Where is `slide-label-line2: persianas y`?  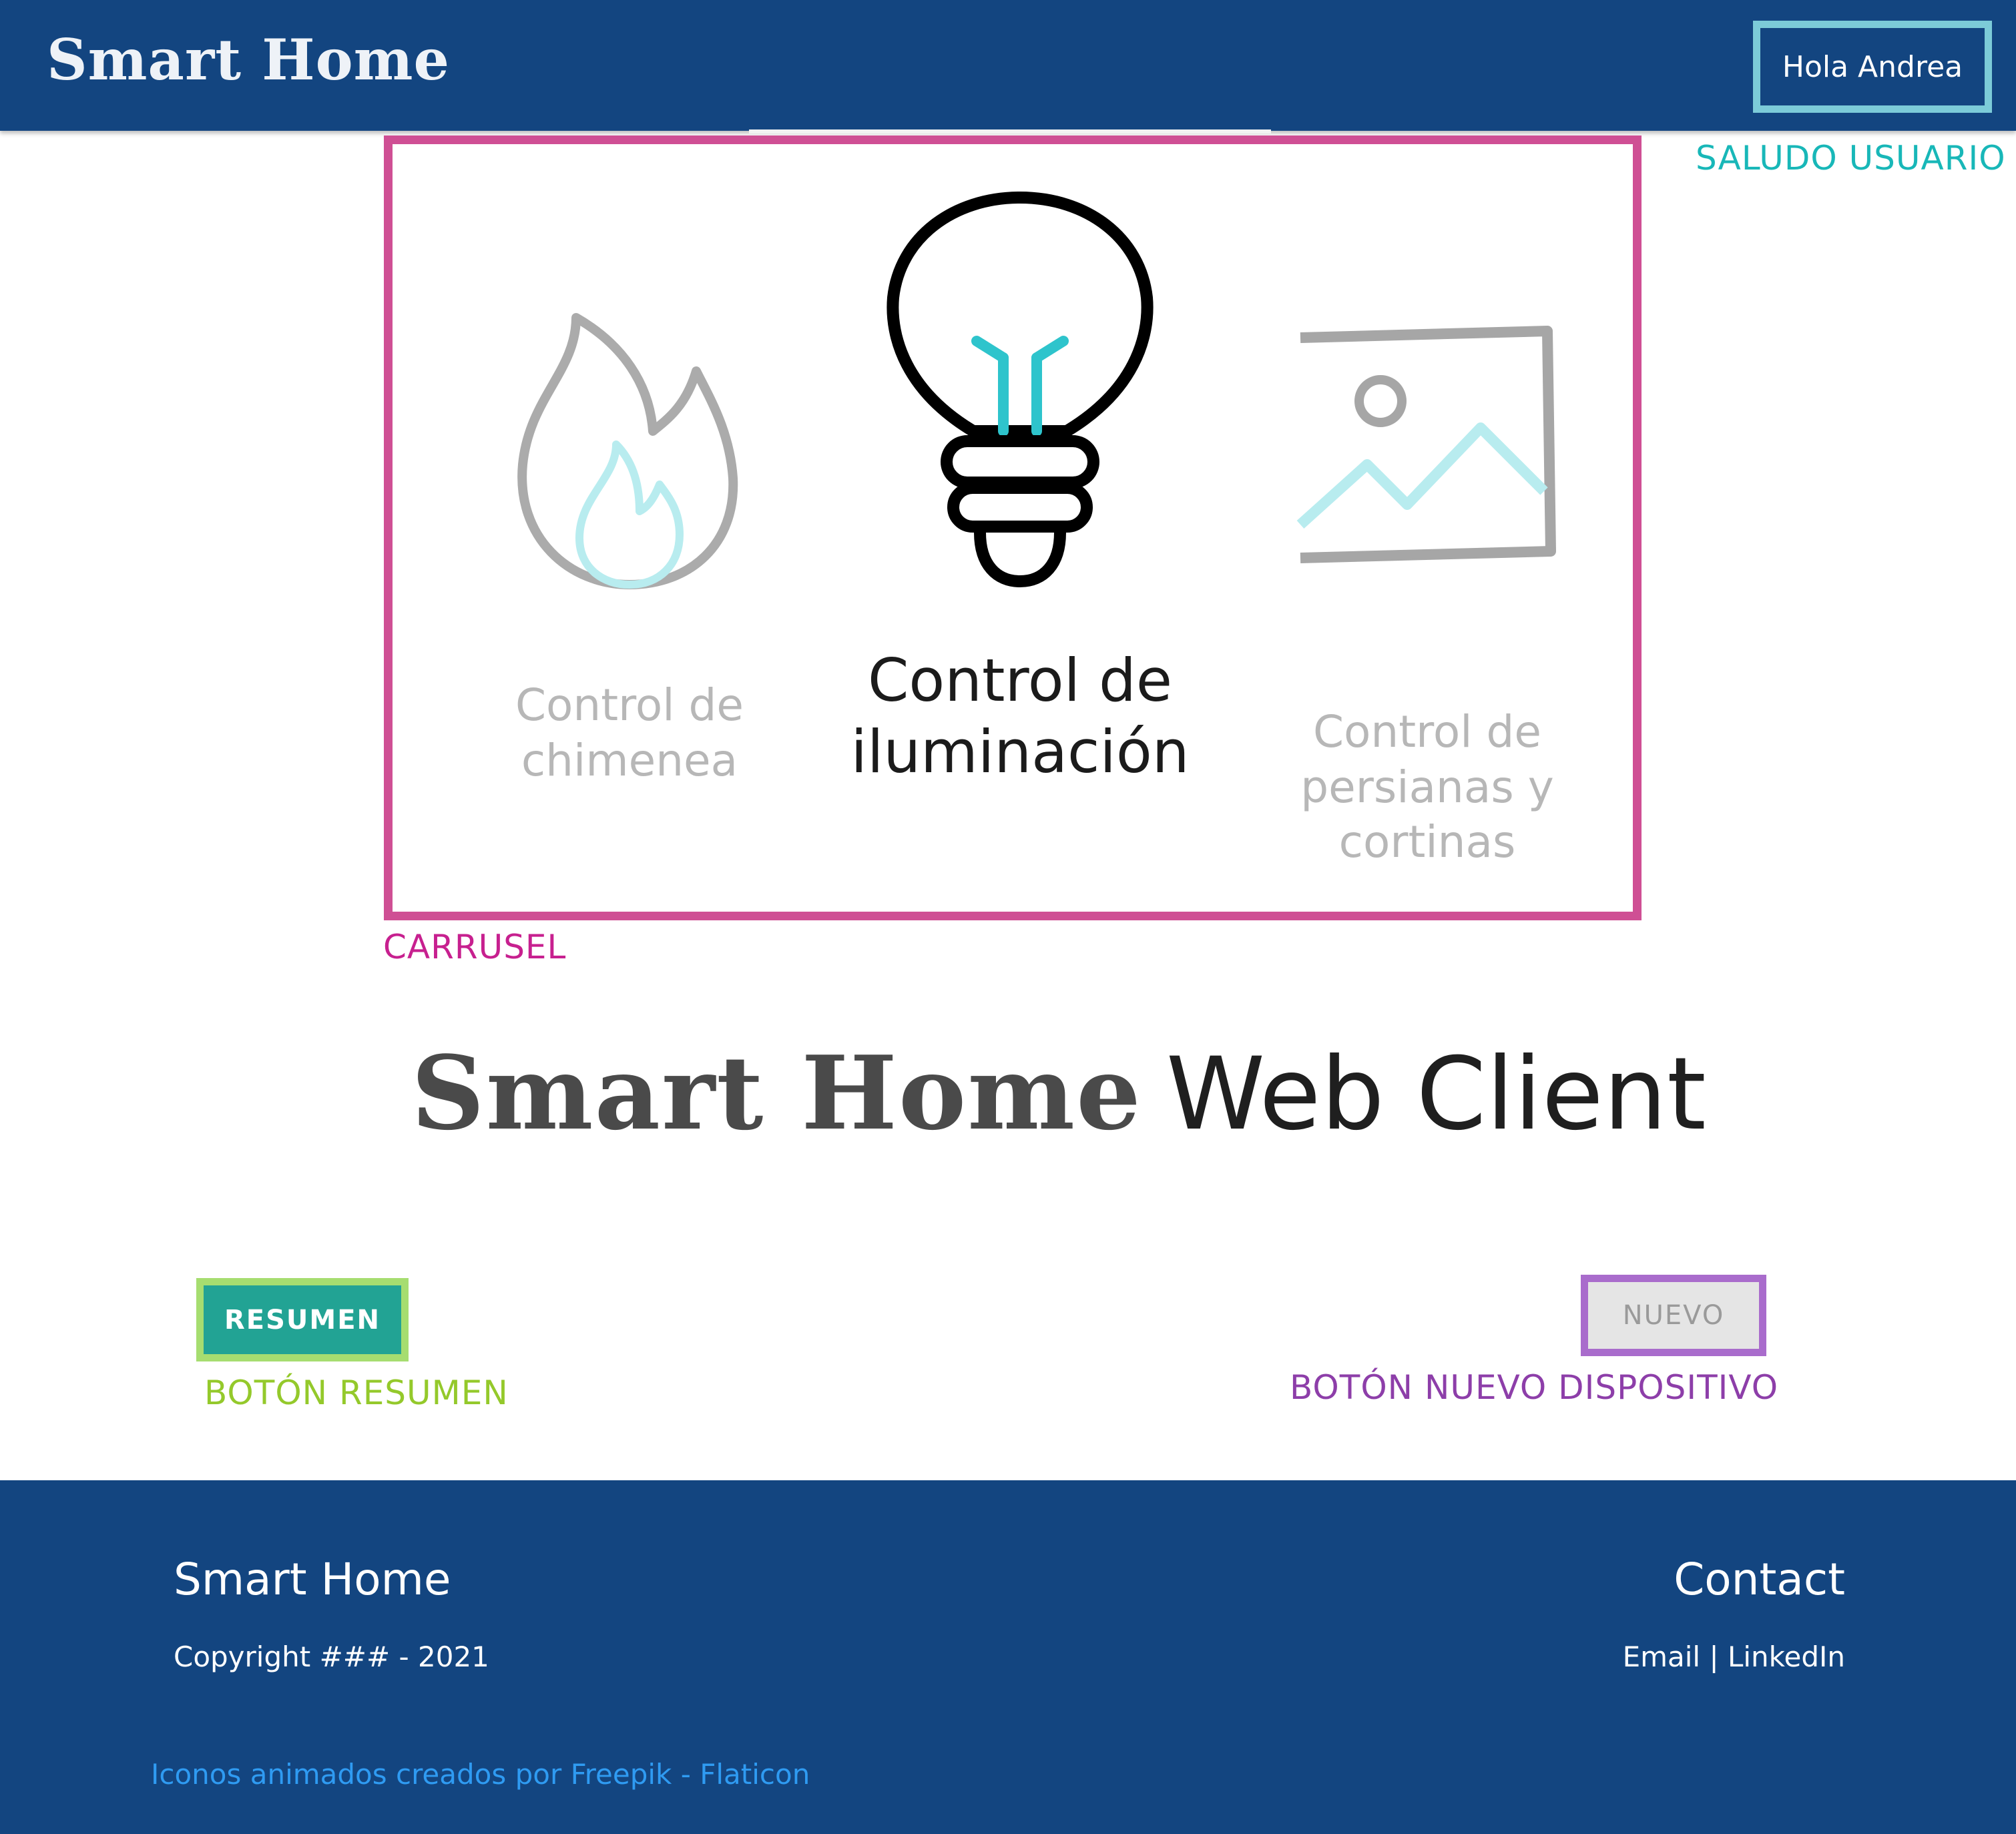 slide-label-line2: persianas y is located at coordinates (1427, 787).